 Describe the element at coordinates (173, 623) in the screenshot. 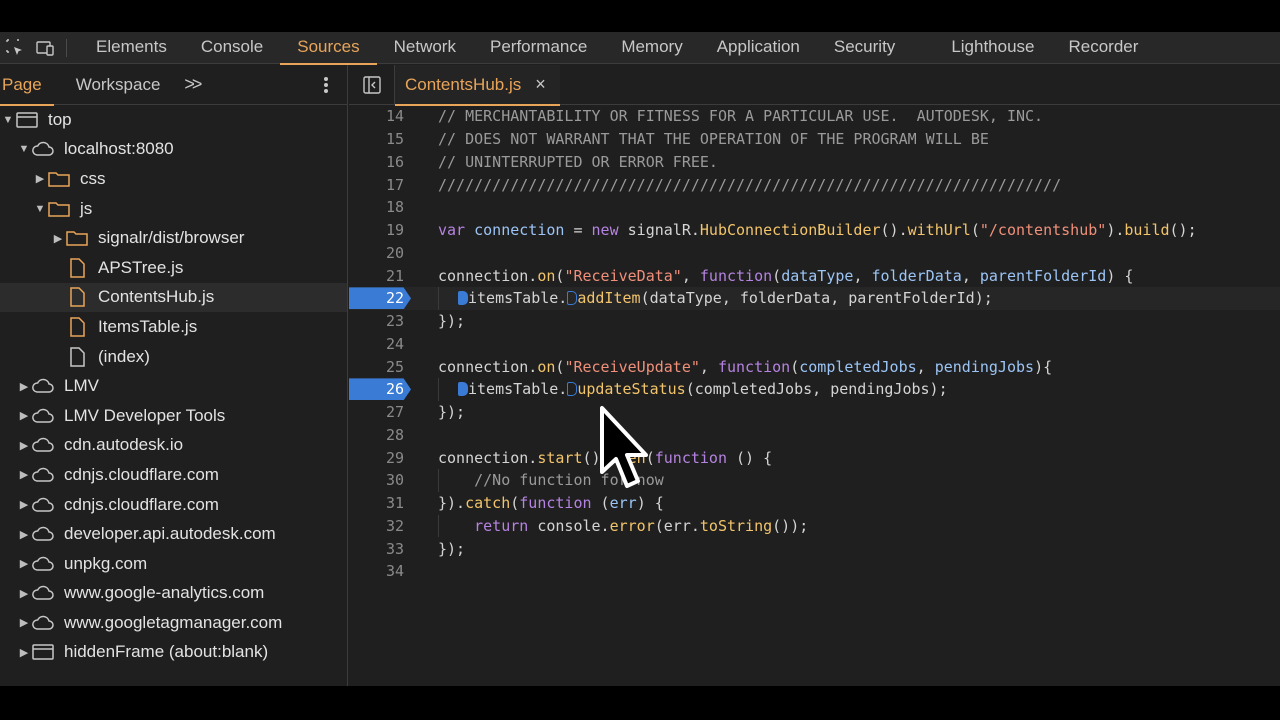

I see `tree-item: ▶ www.googletagmanager.com` at that location.